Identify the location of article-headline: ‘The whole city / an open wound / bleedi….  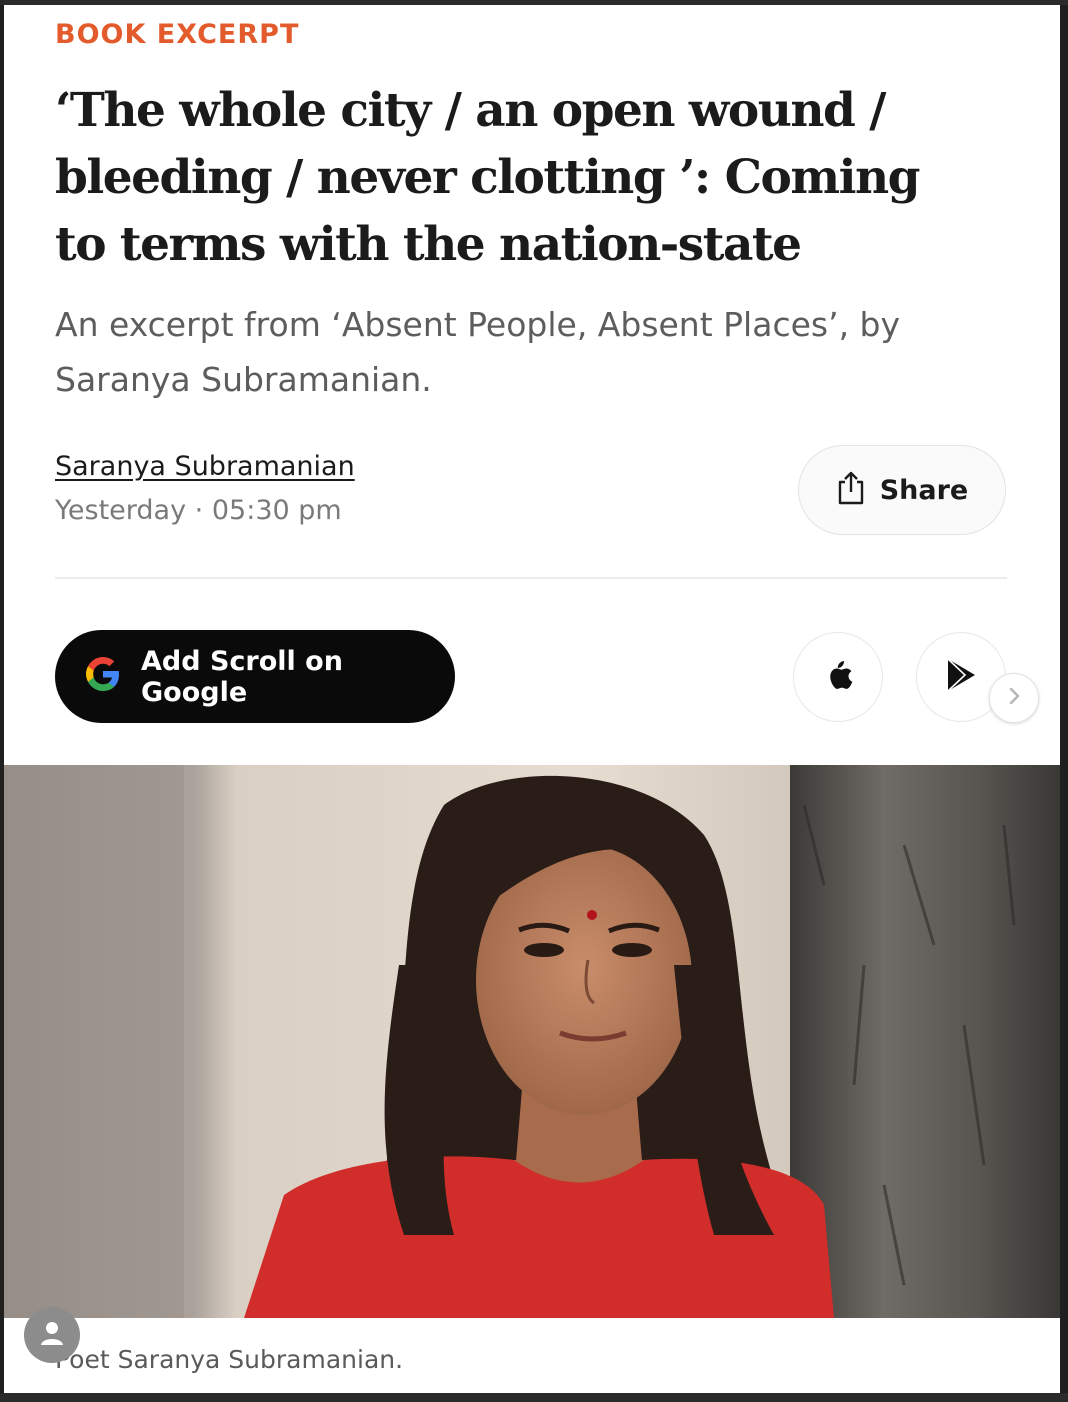
(488, 177).